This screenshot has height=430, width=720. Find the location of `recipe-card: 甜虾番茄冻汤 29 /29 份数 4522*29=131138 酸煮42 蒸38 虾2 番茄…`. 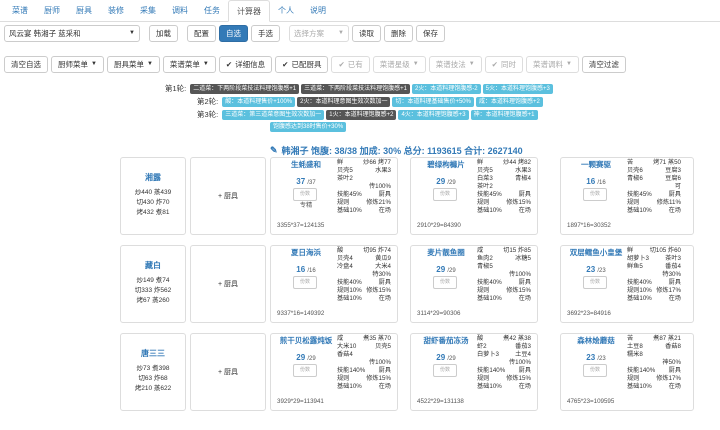

recipe-card: 甜虾番茄冻汤 29 /29 份数 4522*29=131138 酸煮42 蒸38 虾2 番茄… is located at coordinates (474, 372).